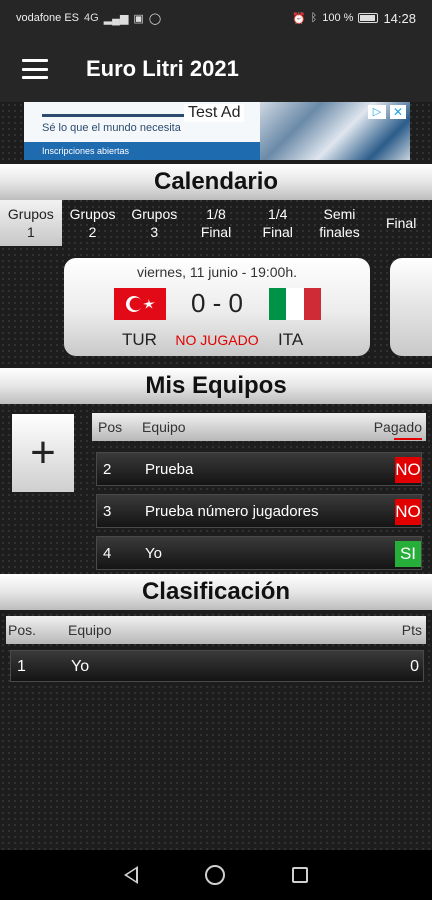 This screenshot has width=432, height=900. What do you see at coordinates (155, 18) in the screenshot?
I see `whatsapp-icon: ◯` at bounding box center [155, 18].